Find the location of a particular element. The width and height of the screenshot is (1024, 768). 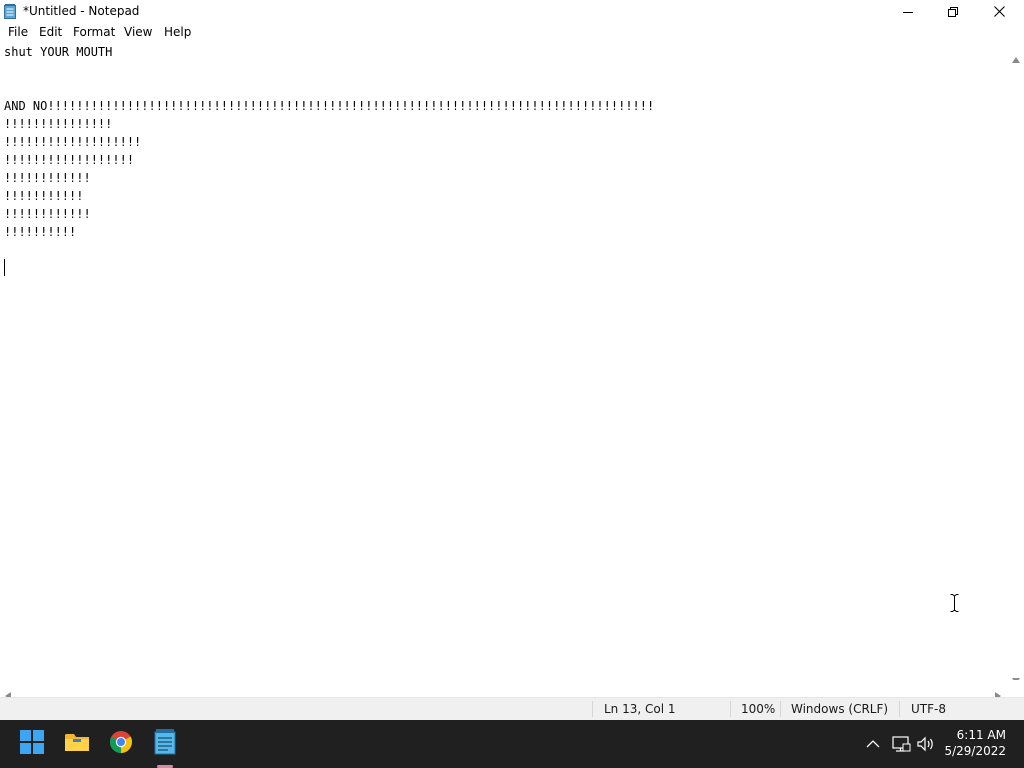

menu-bar: File Edit Format View Help is located at coordinates (512, 32).